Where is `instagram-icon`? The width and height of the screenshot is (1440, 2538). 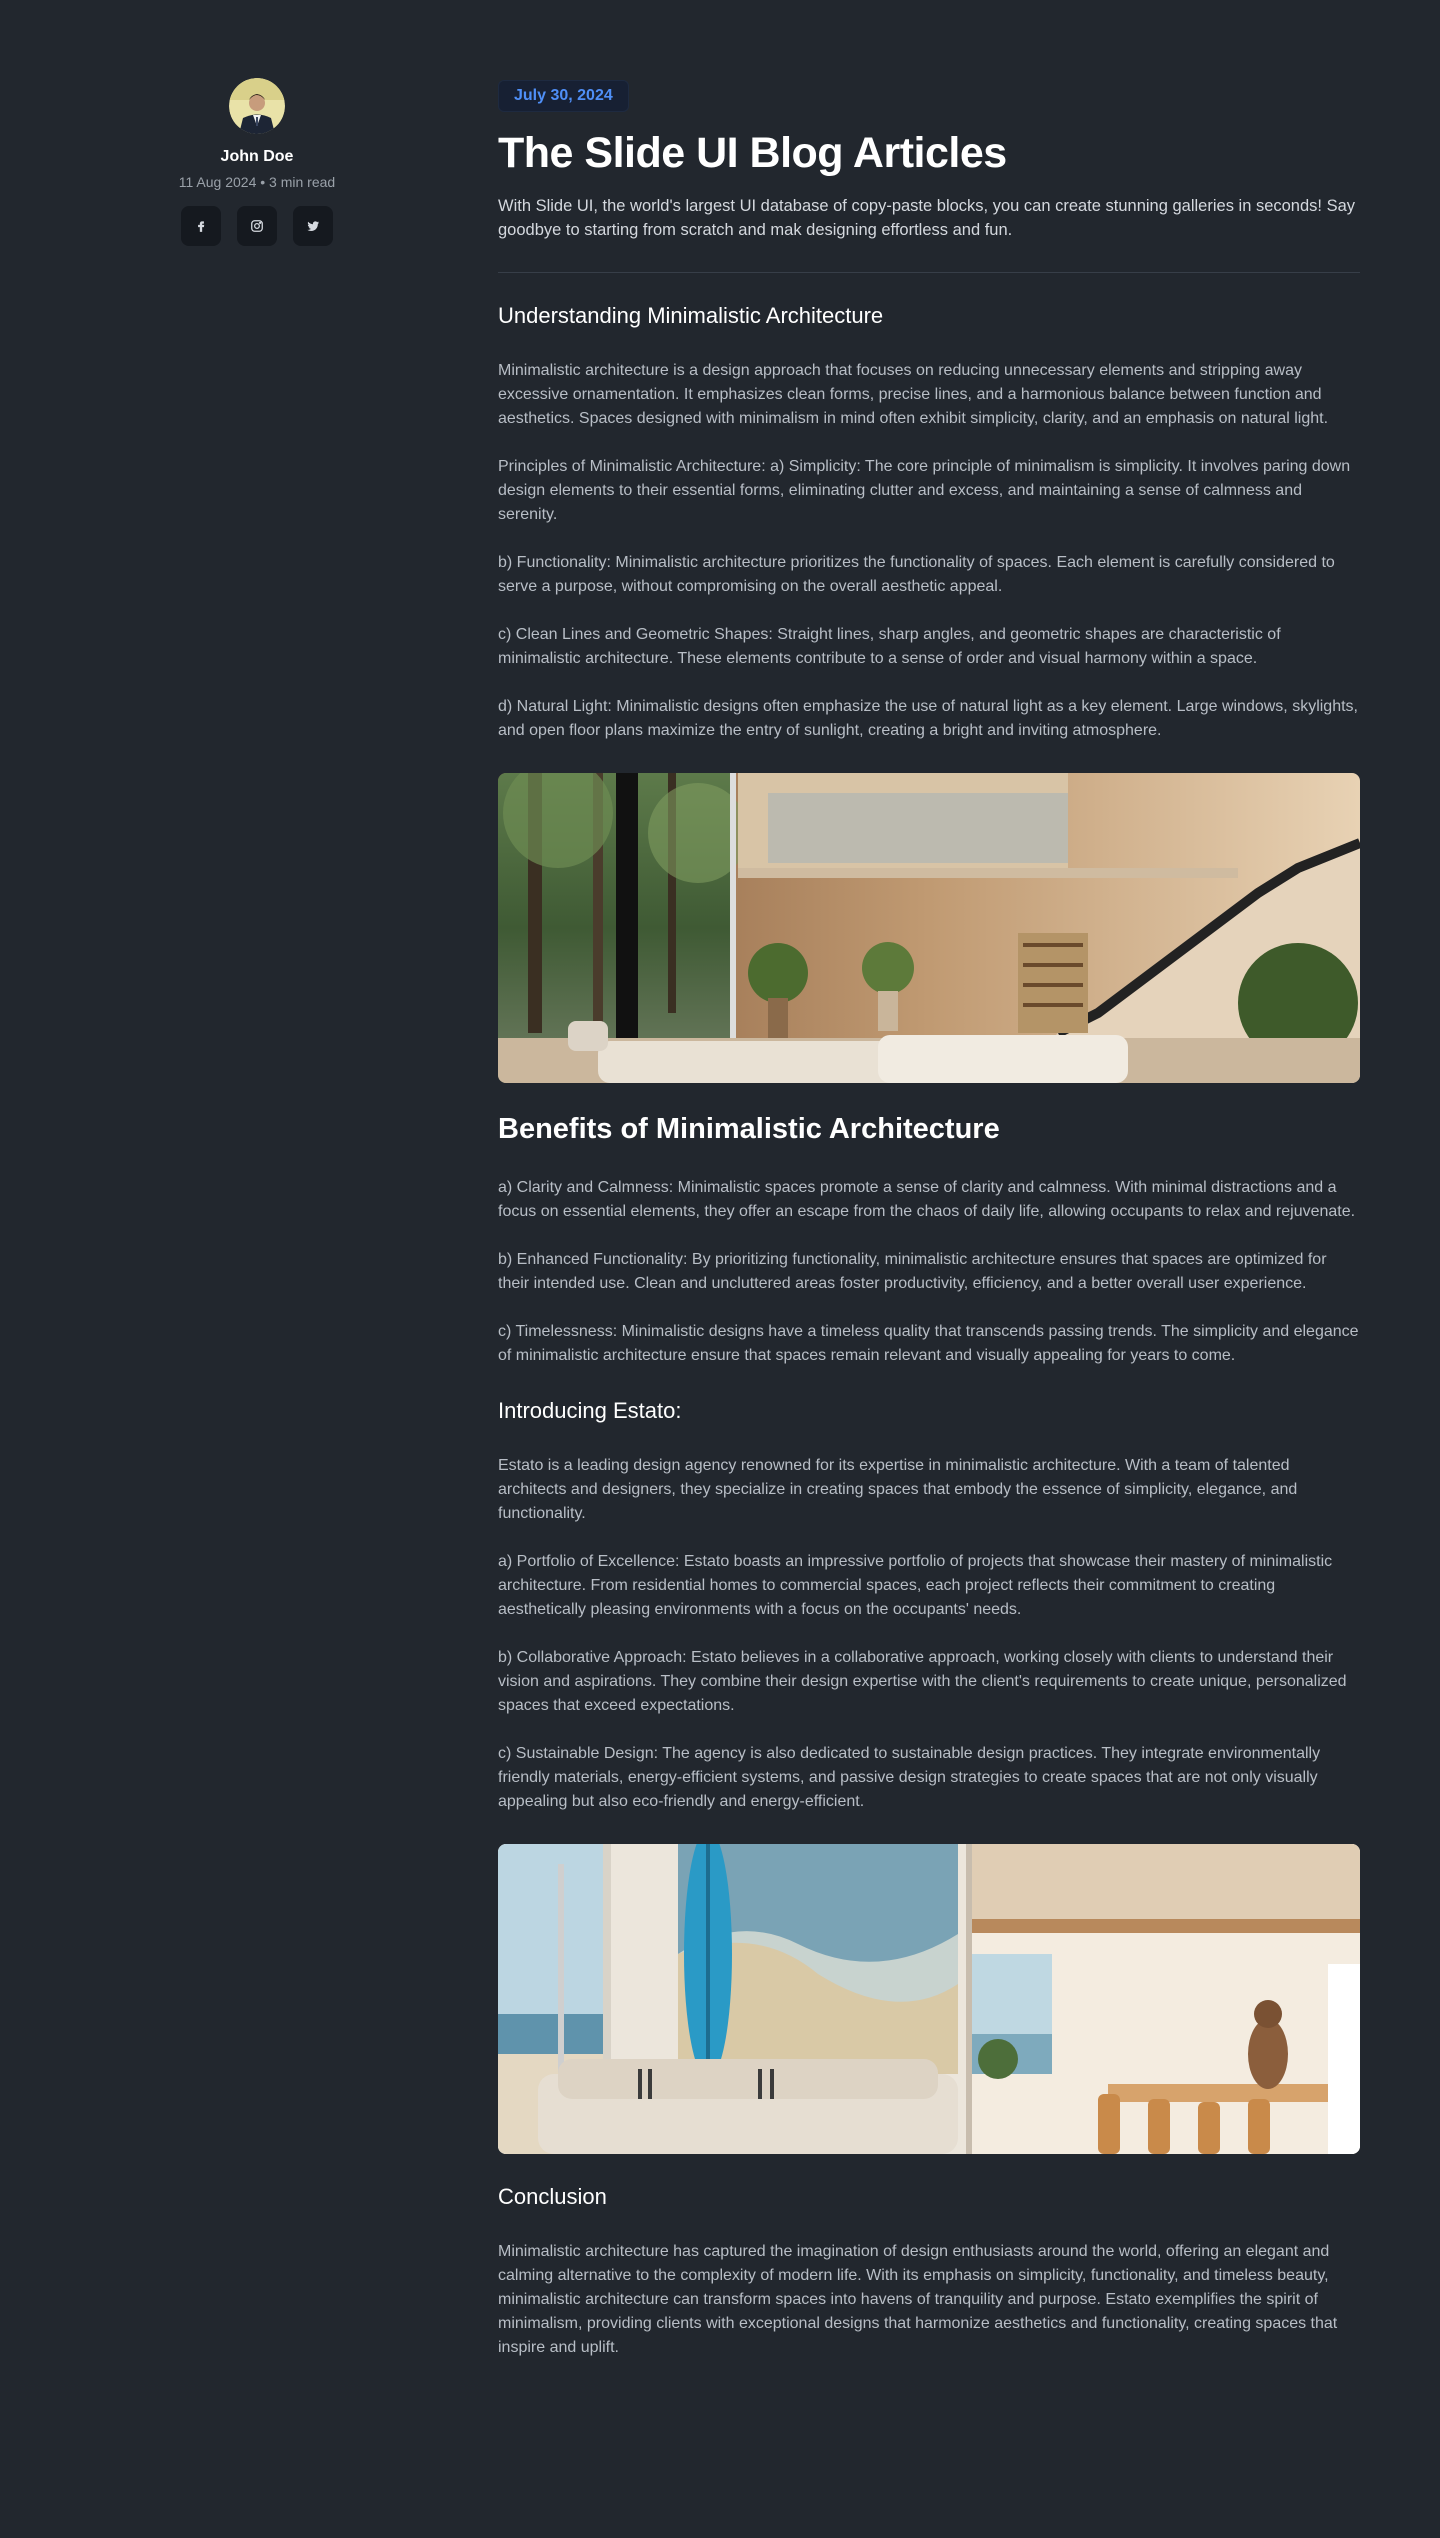 instagram-icon is located at coordinates (257, 226).